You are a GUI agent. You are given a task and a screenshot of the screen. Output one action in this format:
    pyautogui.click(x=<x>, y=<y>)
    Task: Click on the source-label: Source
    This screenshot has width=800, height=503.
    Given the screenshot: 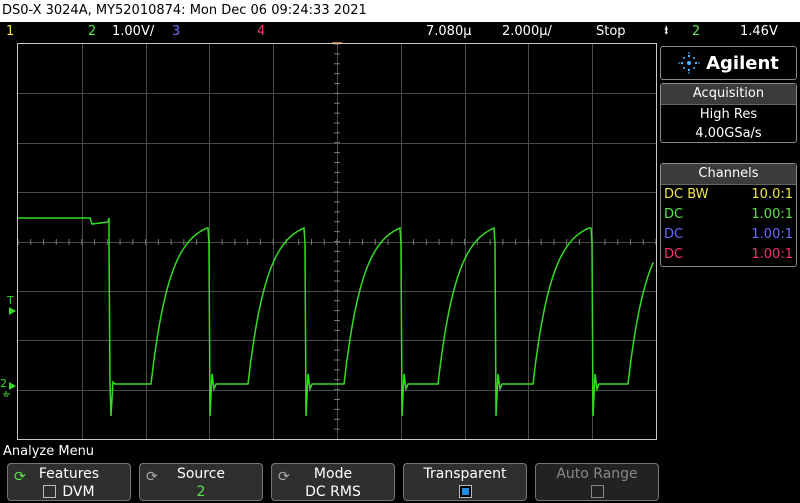 What is the action you would take?
    pyautogui.click(x=201, y=474)
    